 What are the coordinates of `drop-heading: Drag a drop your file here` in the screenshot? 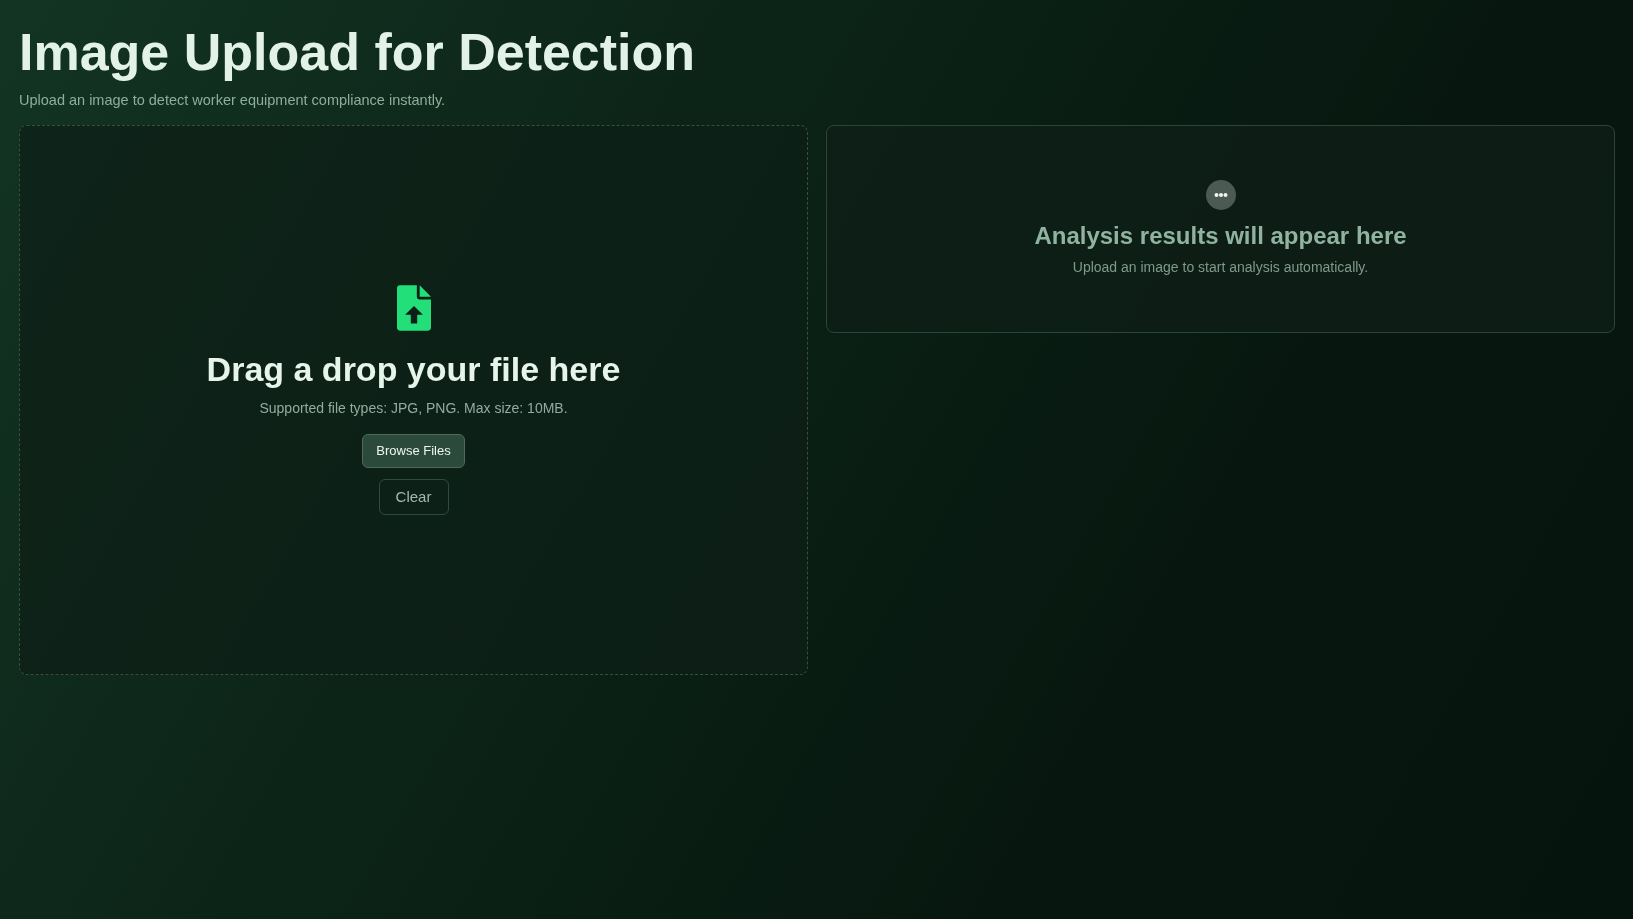 It's located at (413, 369).